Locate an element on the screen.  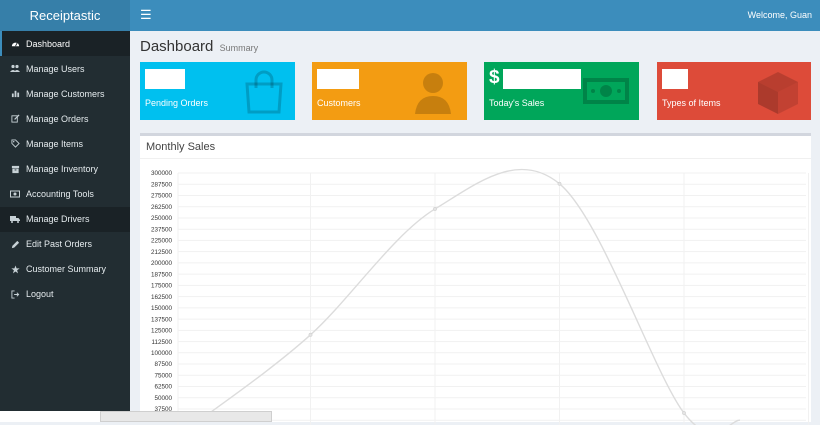
y-tick-label: 250000 is located at coordinates (162, 218).